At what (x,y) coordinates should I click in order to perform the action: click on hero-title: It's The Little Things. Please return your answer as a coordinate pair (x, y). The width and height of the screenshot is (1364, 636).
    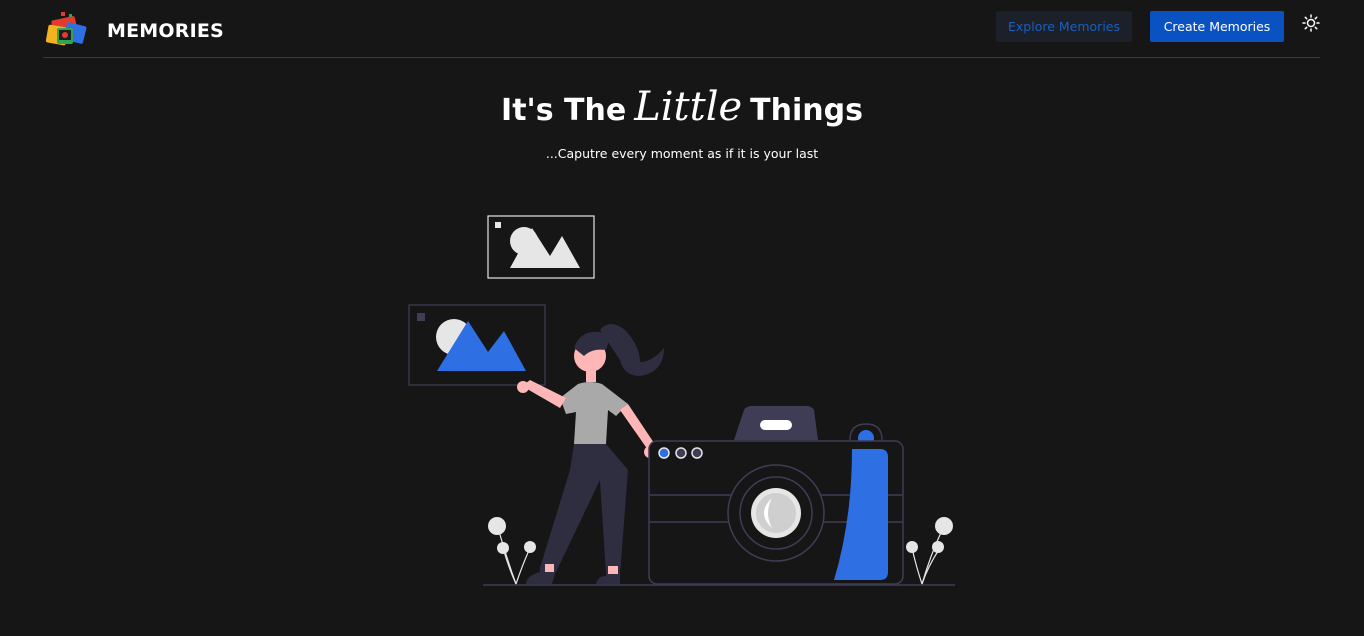
    Looking at the image, I should click on (682, 107).